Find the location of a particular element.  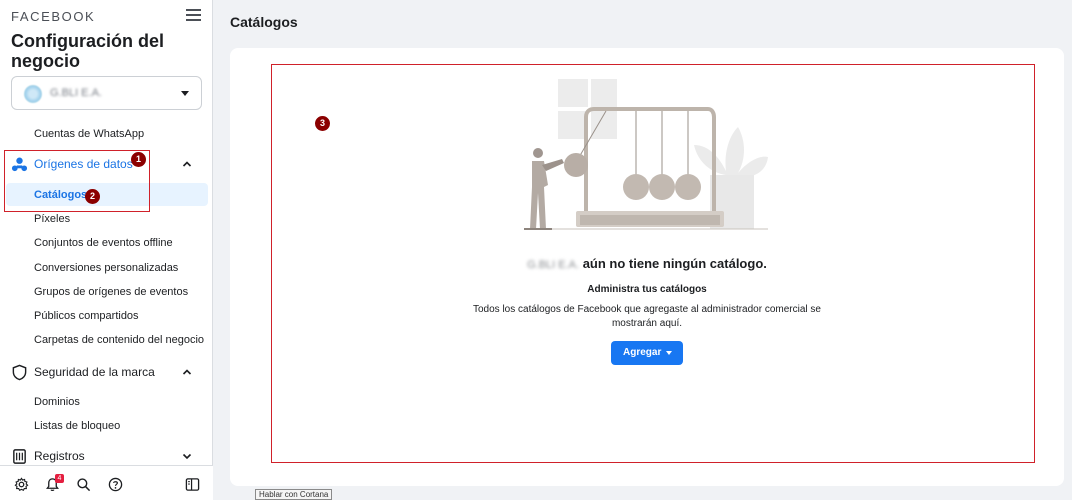

page-title: Catálogos is located at coordinates (264, 22).